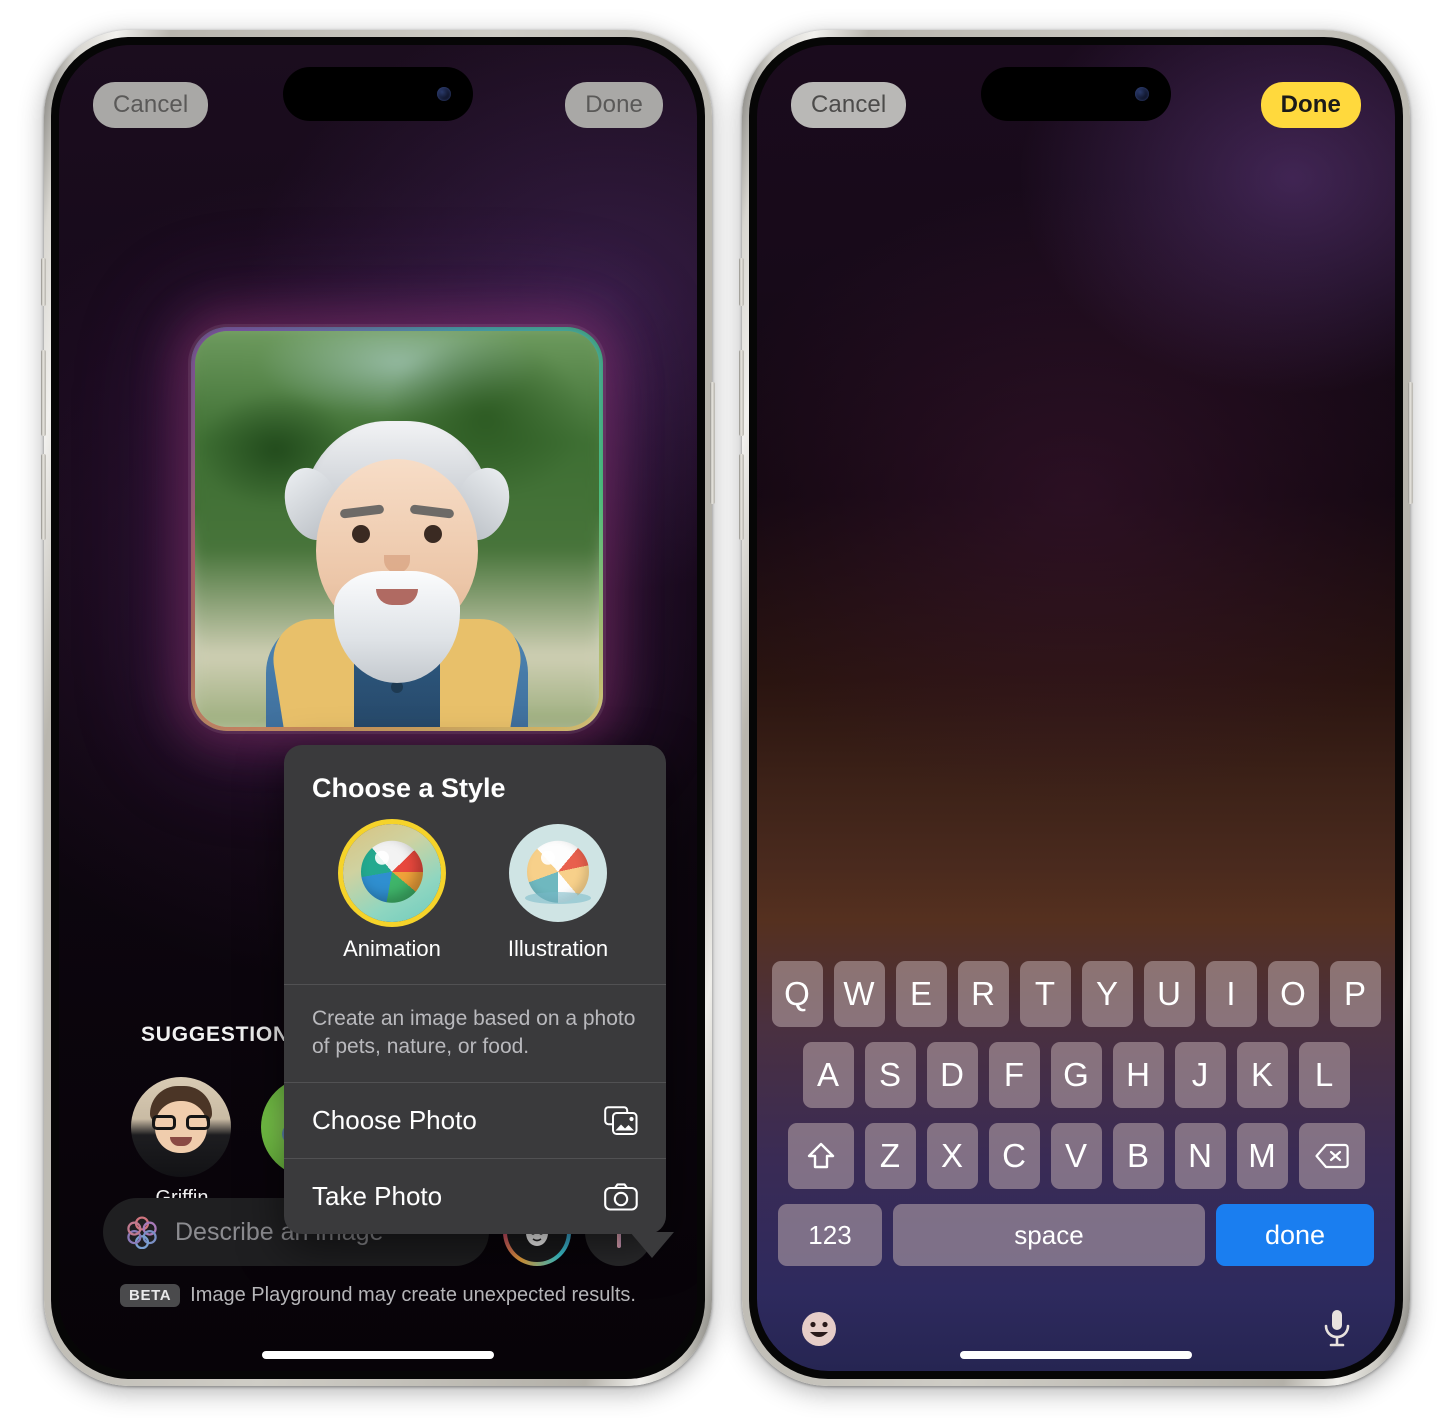  I want to click on left-top-bar: Cancel Done, so click(378, 105).